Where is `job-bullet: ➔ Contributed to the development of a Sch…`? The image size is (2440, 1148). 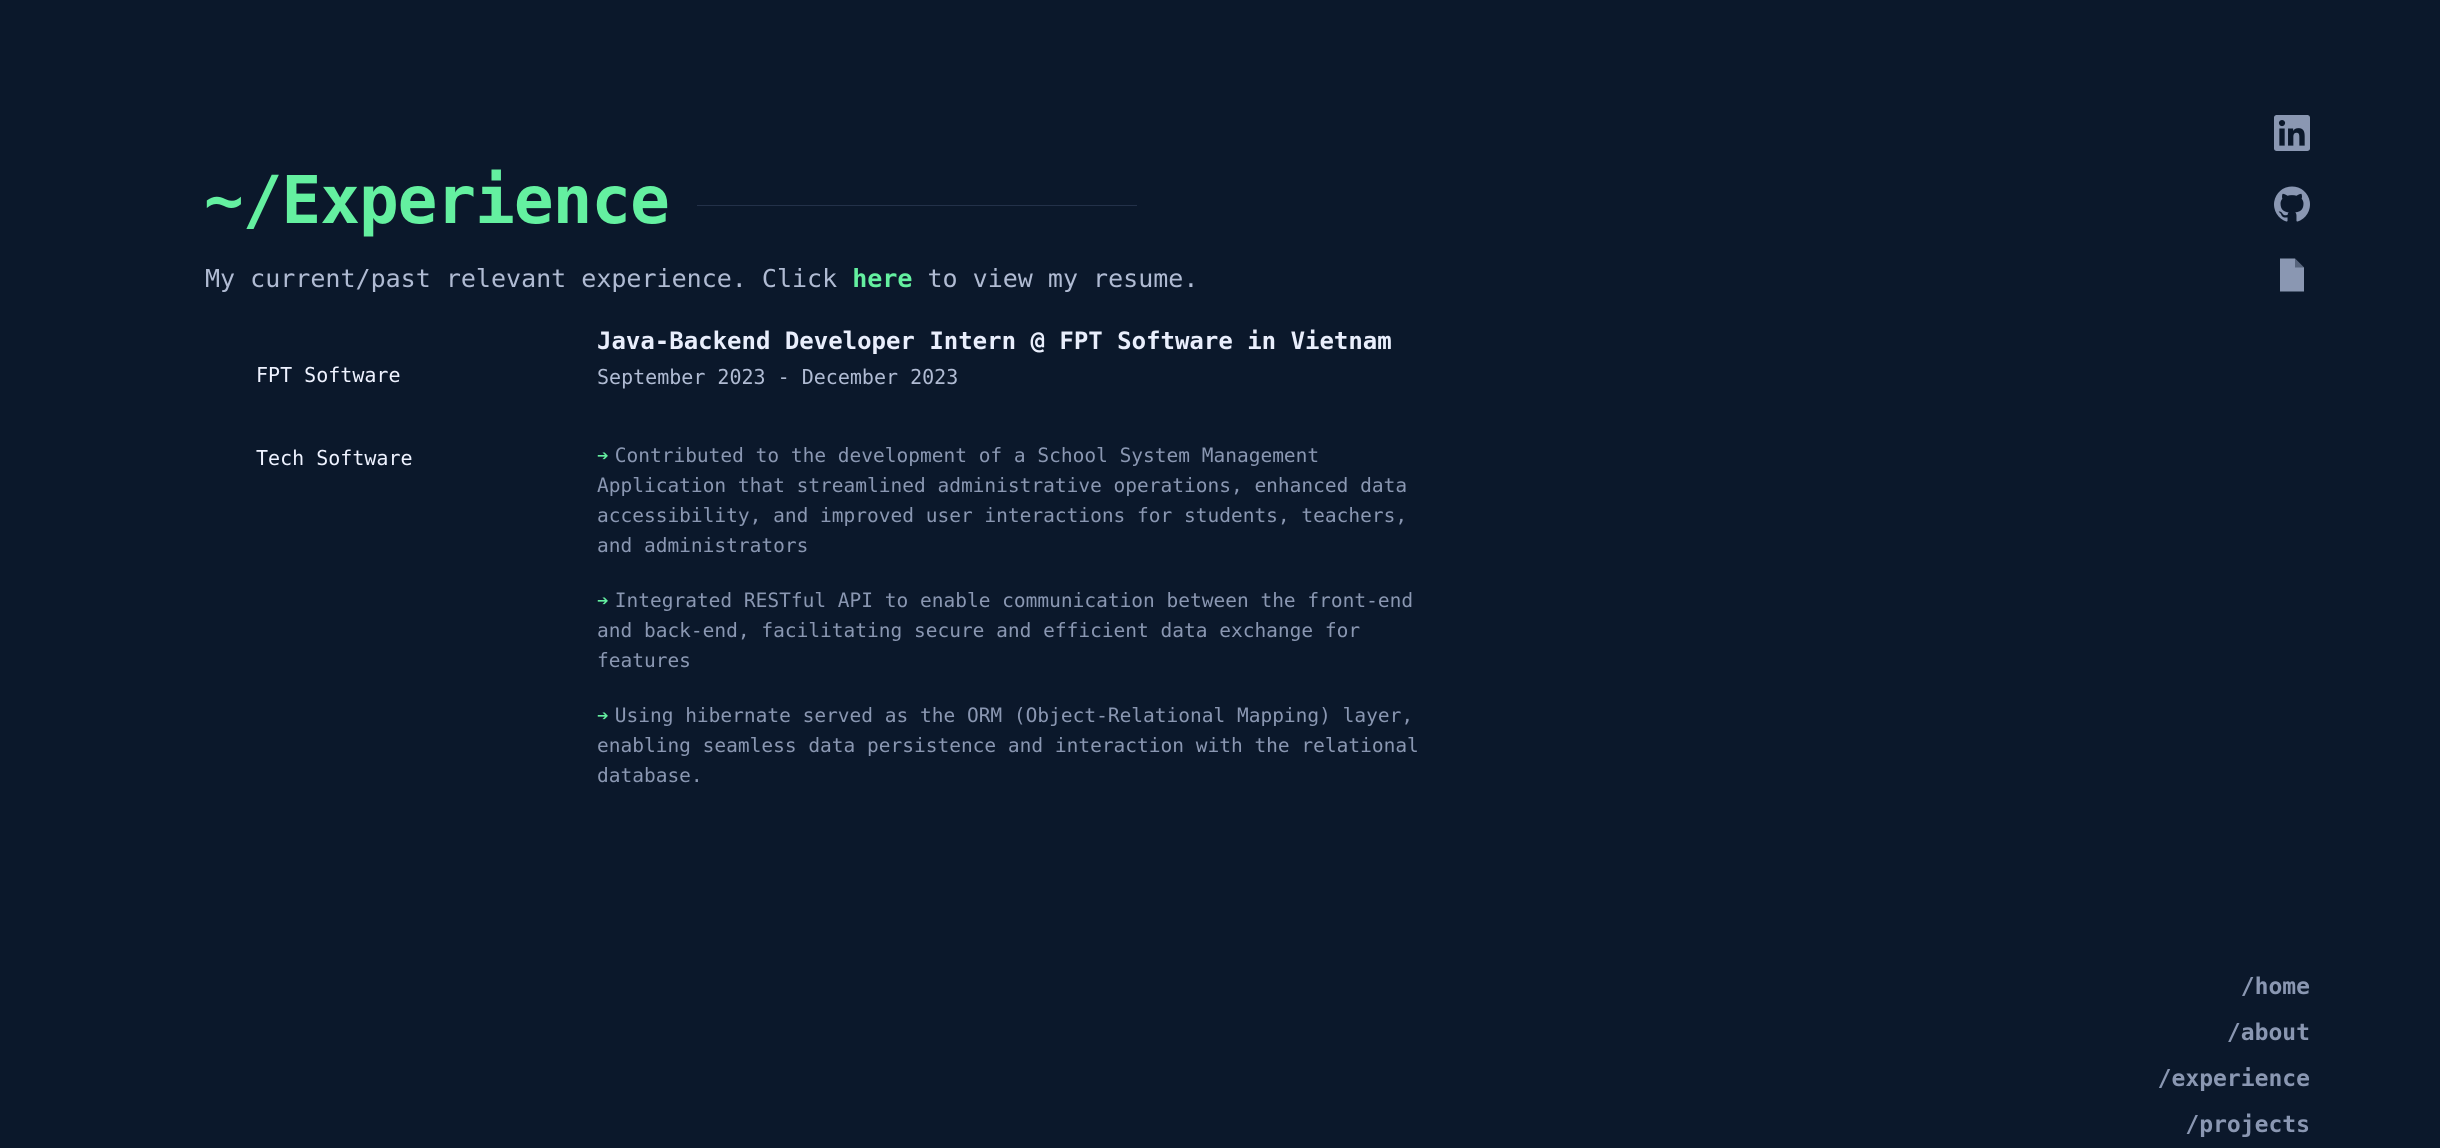
job-bullet: ➔ Contributed to the development of a Sch… is located at coordinates (1012, 501).